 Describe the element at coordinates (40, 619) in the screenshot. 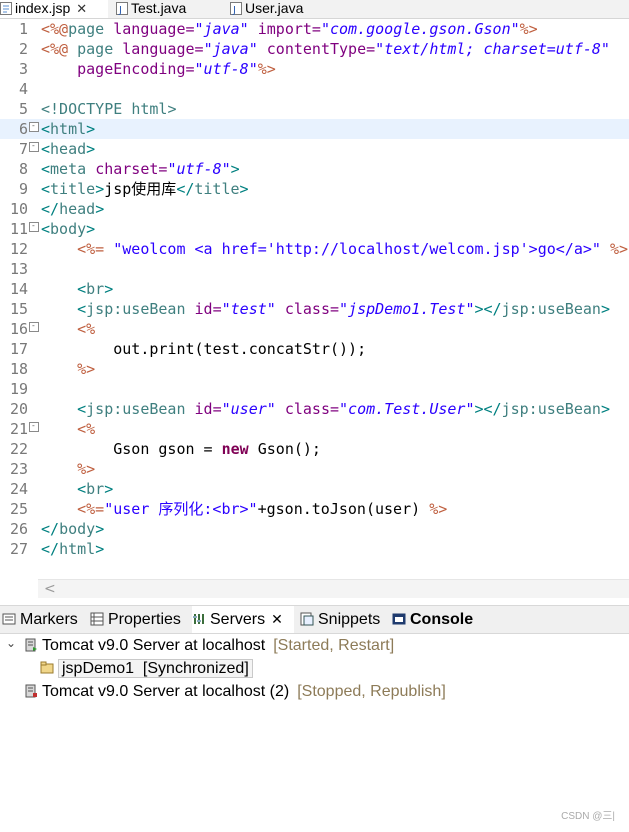

I see `tab-markers: Markers` at that location.